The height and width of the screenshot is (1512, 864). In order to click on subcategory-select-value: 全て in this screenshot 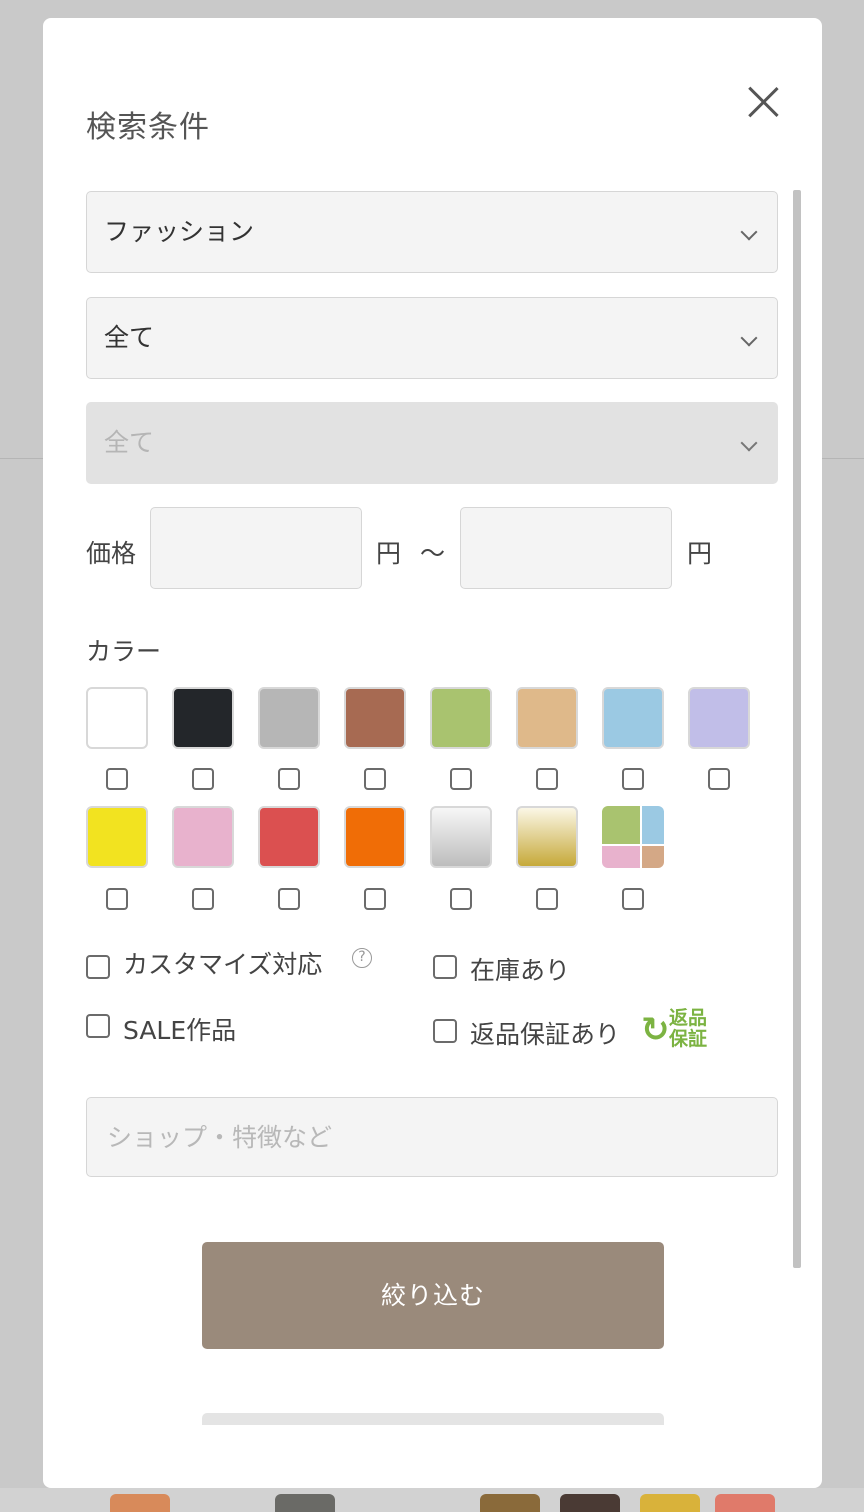, I will do `click(129, 337)`.